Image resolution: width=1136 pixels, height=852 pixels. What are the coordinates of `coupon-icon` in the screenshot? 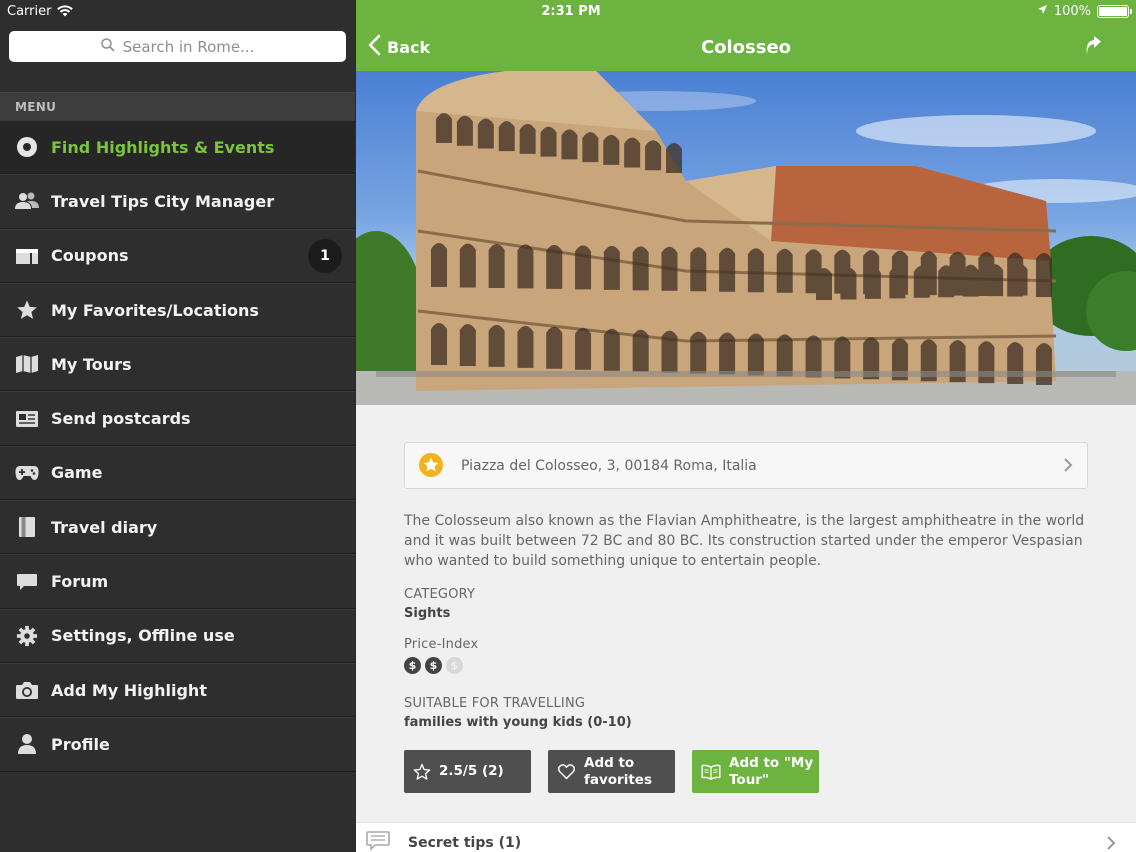 It's located at (27, 256).